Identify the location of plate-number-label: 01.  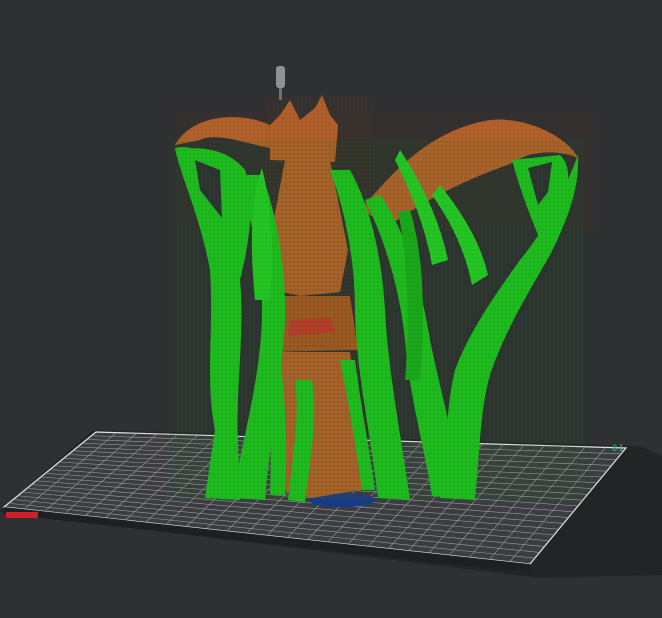
(618, 449).